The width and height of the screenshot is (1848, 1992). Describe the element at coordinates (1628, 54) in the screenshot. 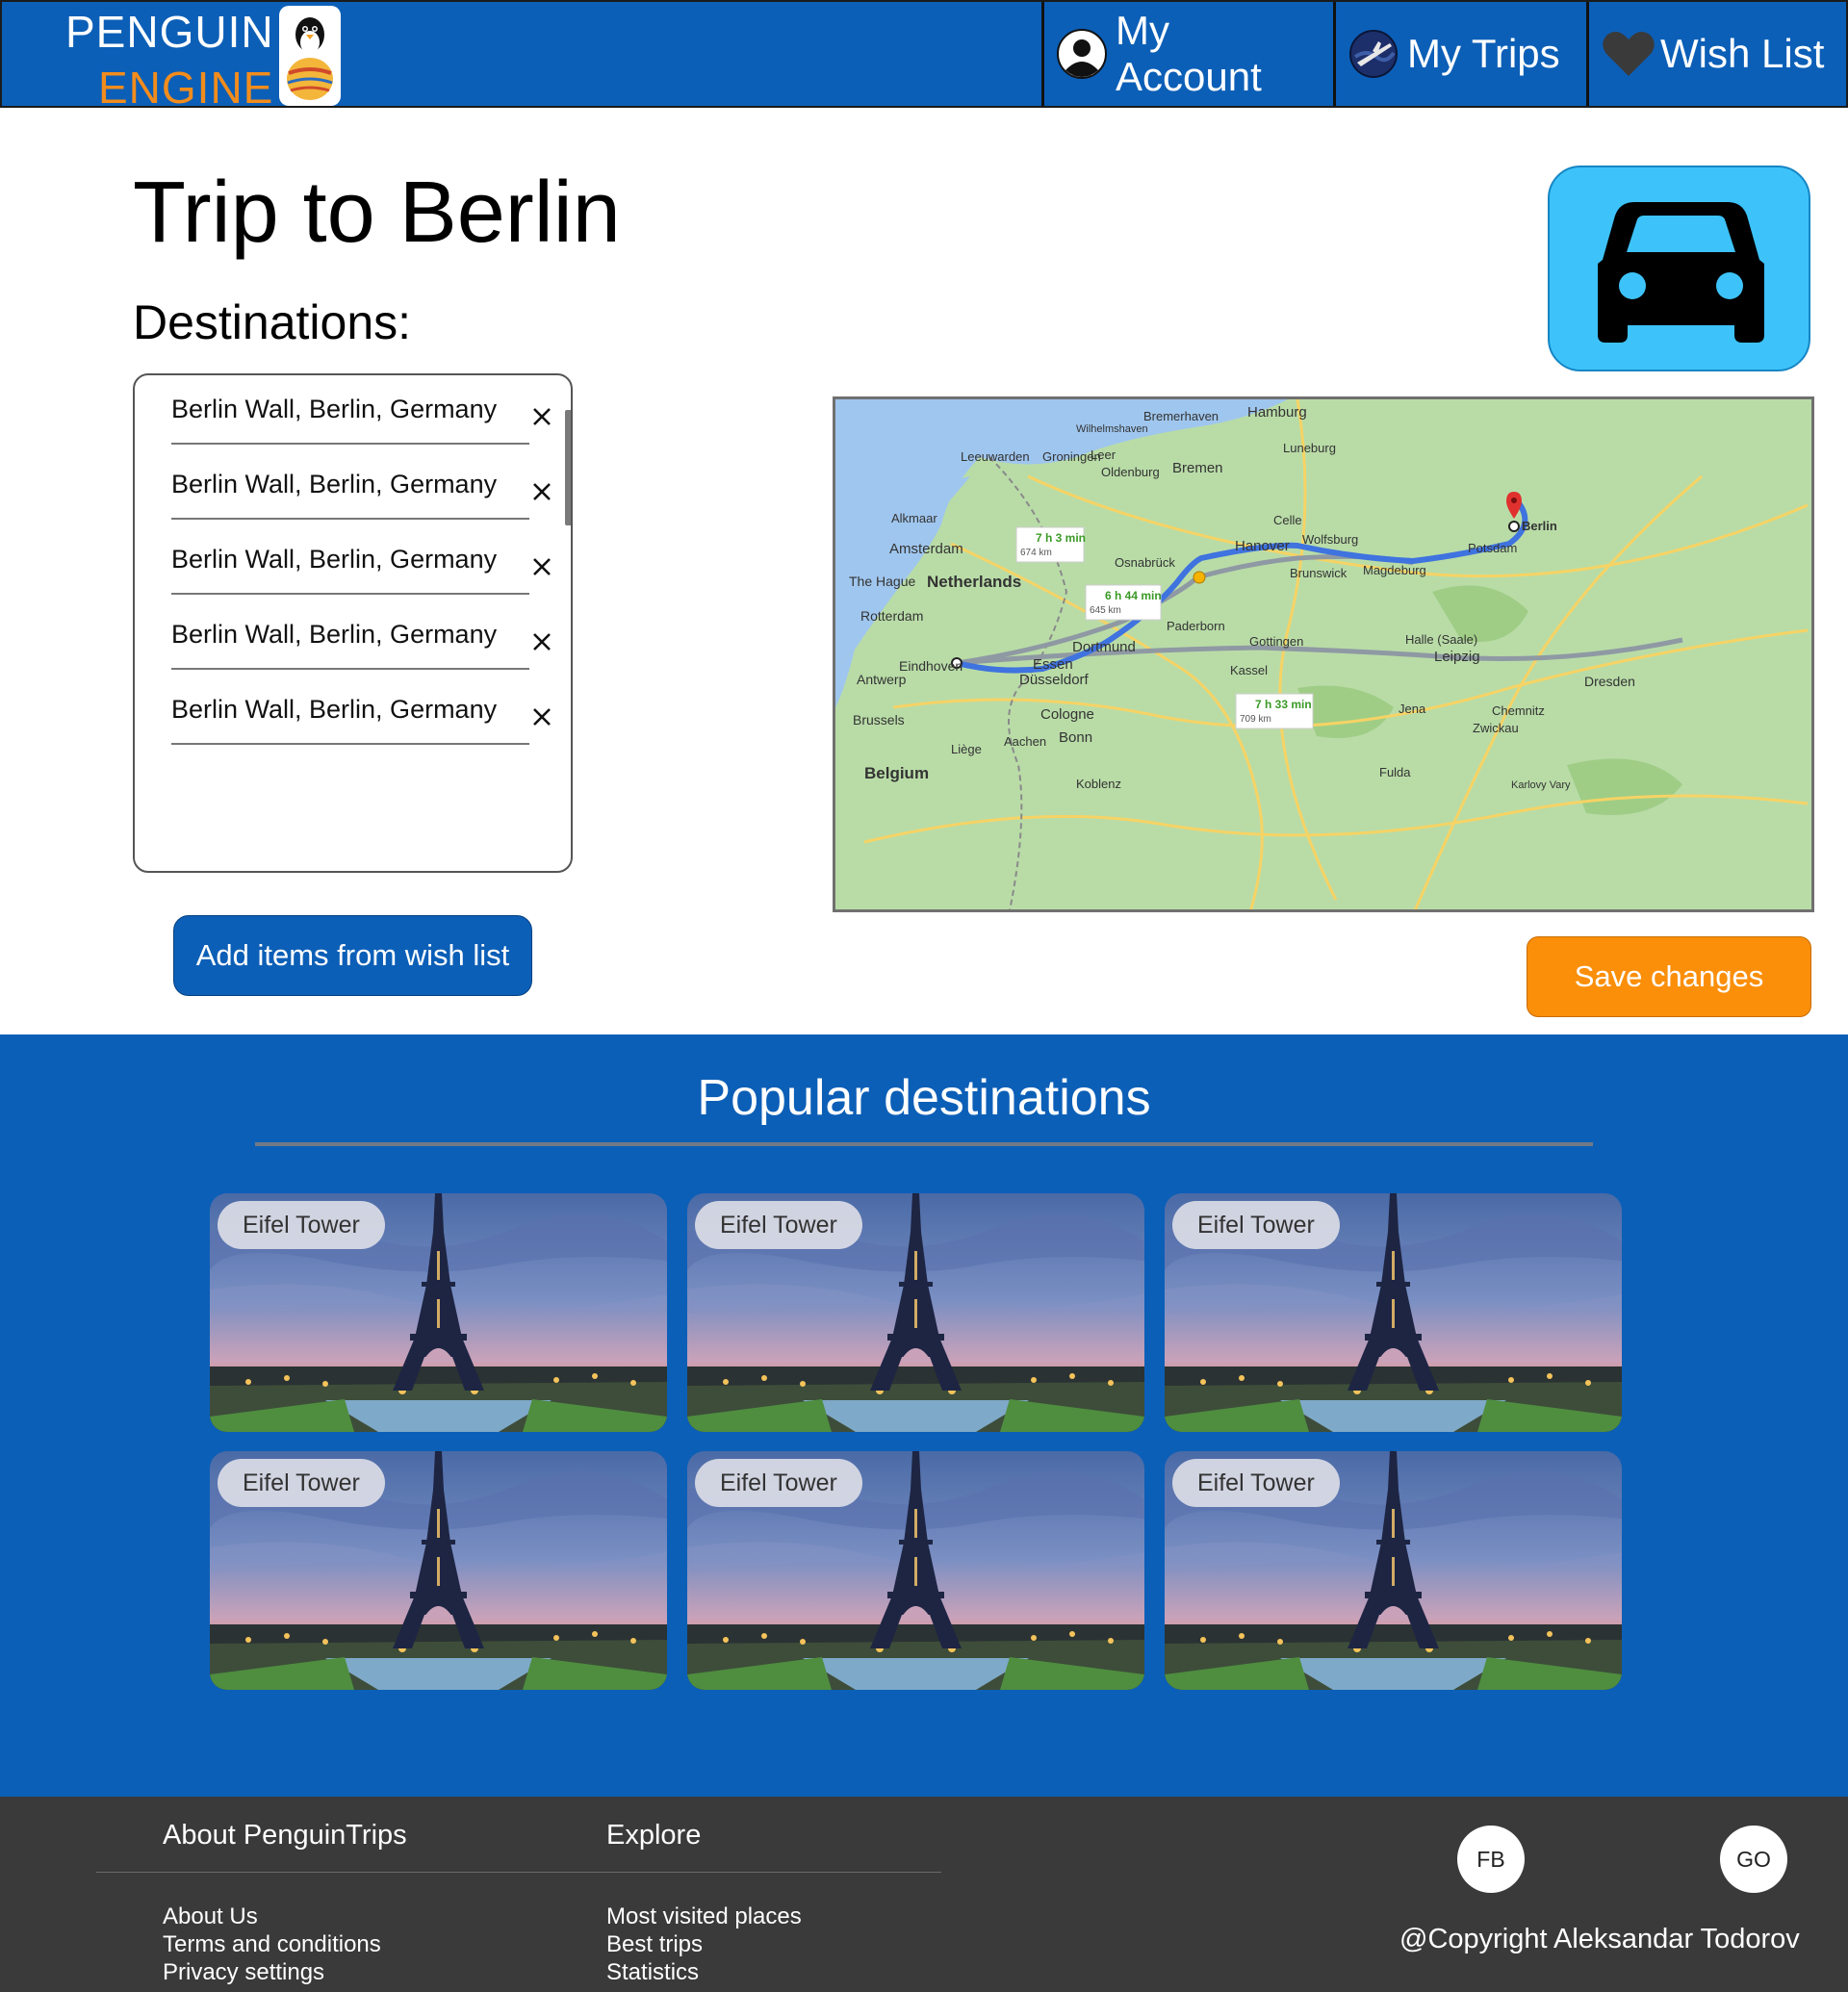

I see `heart-icon` at that location.